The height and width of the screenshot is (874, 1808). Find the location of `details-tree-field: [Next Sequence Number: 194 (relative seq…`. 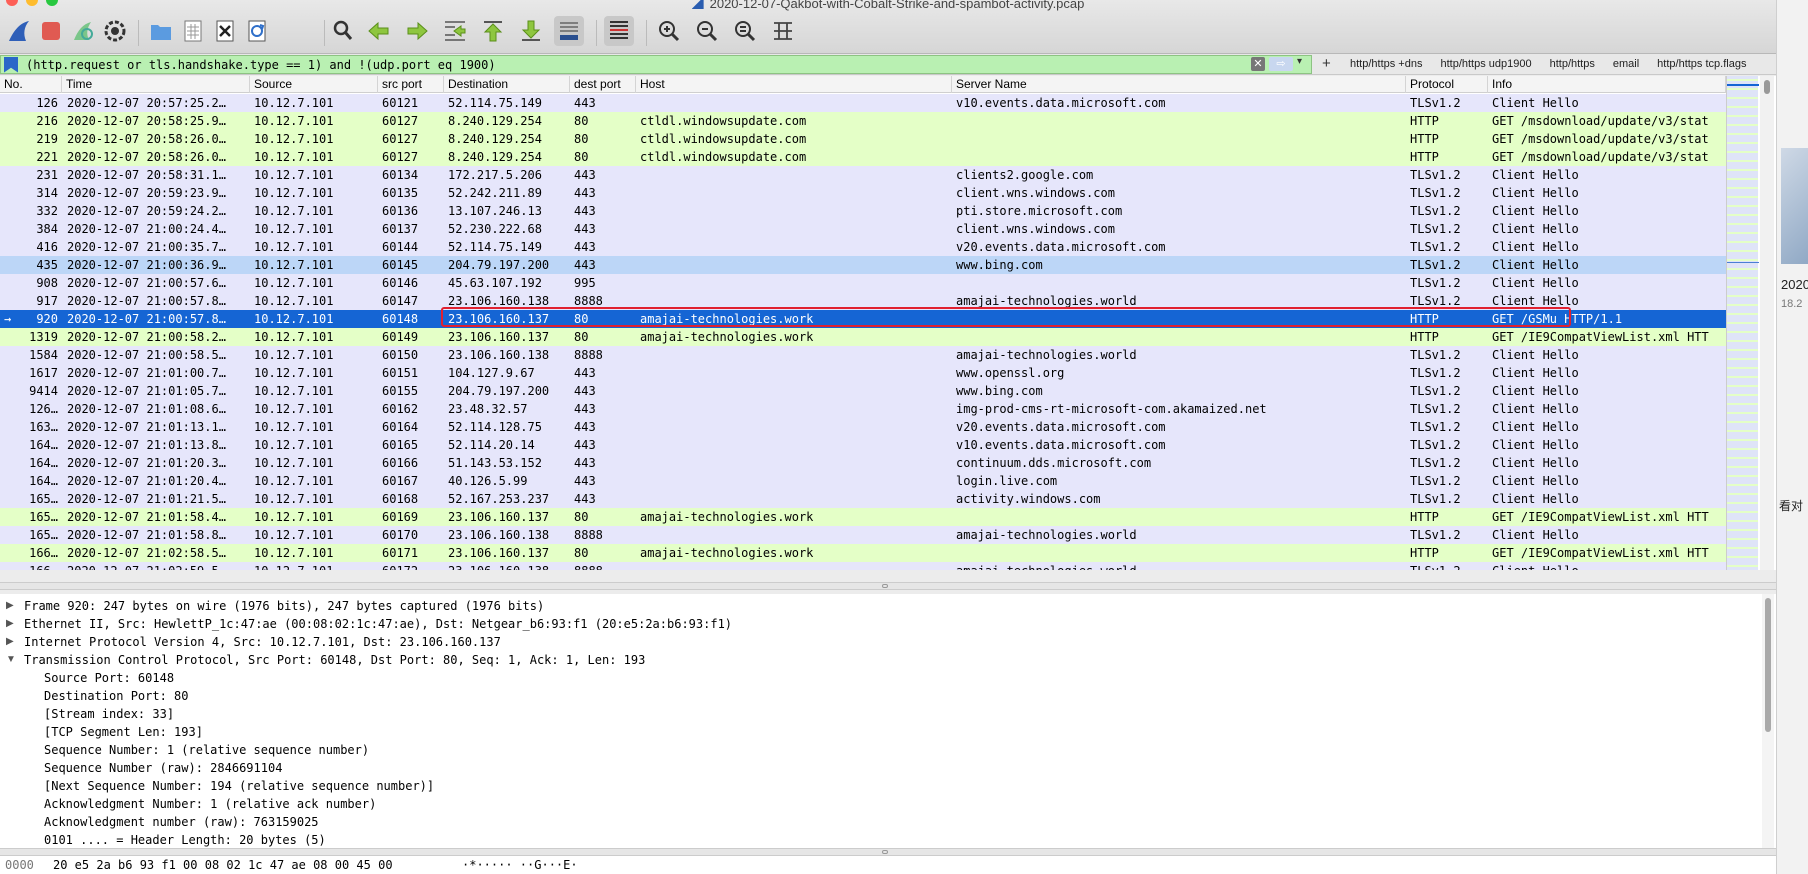

details-tree-field: [Next Sequence Number: 194 (relative seq… is located at coordinates (239, 786).